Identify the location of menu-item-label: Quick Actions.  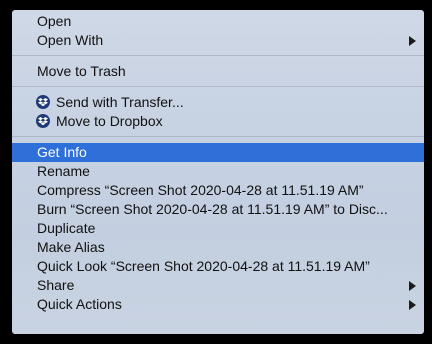
(79, 304).